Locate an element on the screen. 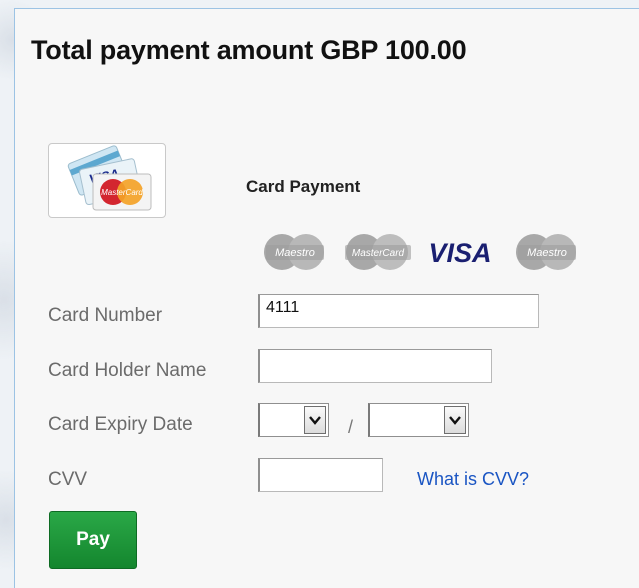  cvv-label: CVV is located at coordinates (68, 479).